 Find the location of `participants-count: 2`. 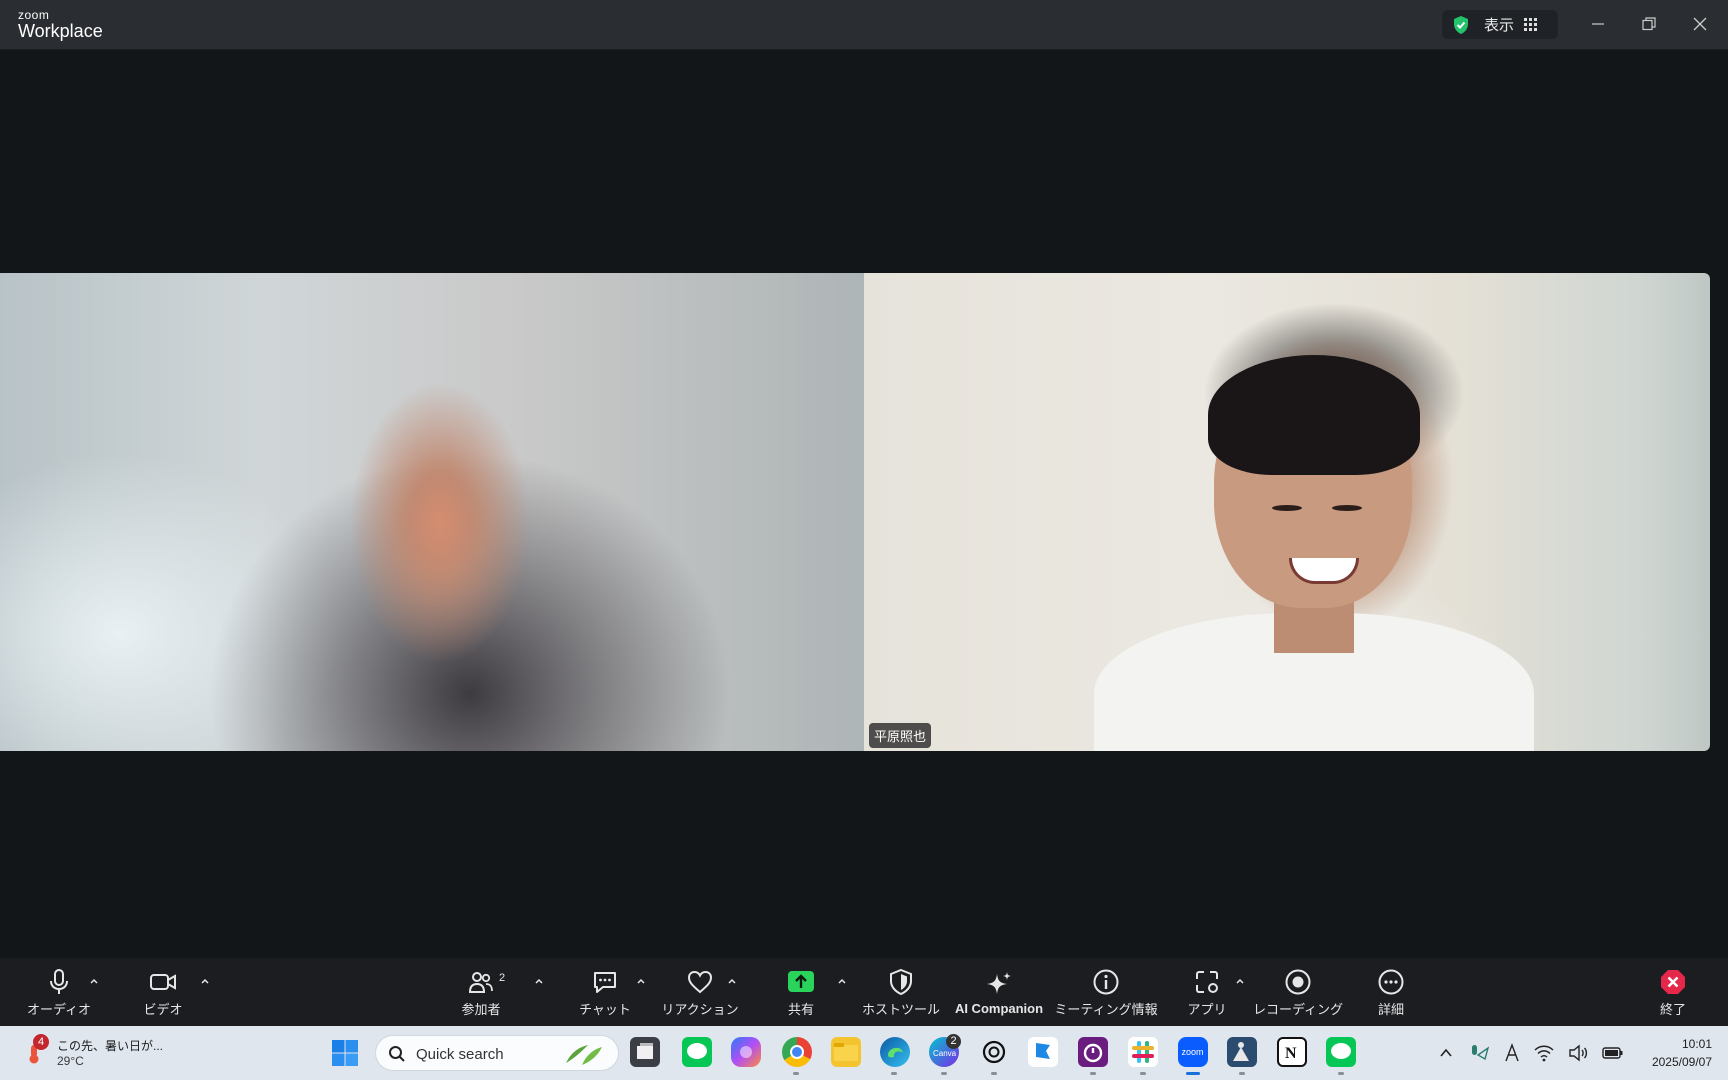

participants-count: 2 is located at coordinates (502, 978).